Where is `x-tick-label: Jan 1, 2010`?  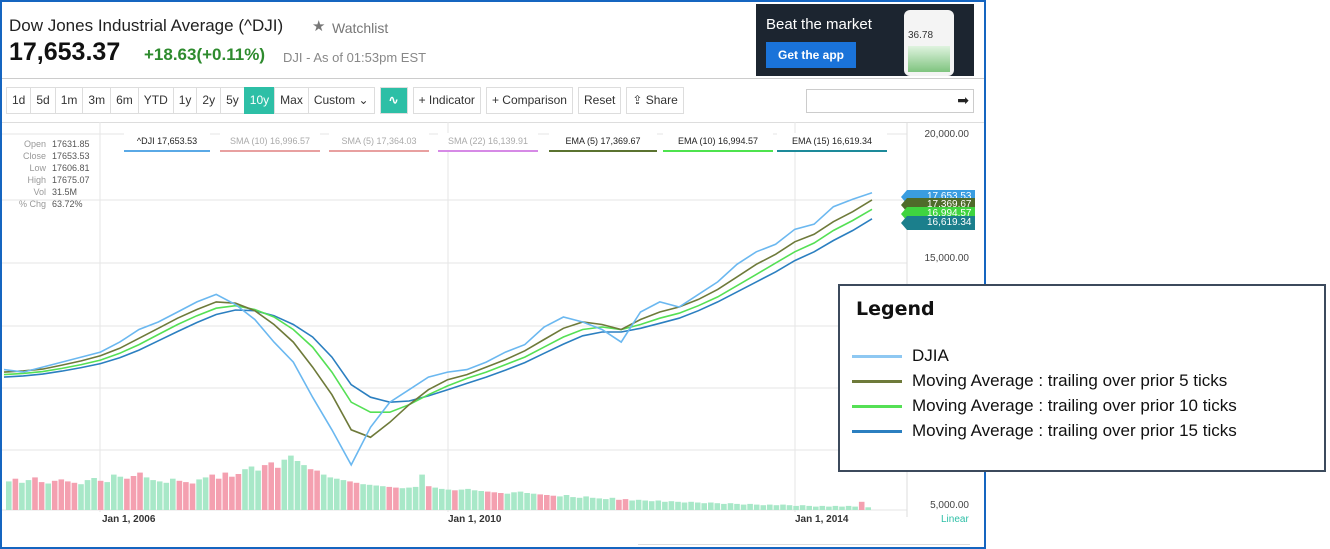
x-tick-label: Jan 1, 2010 is located at coordinates (475, 519).